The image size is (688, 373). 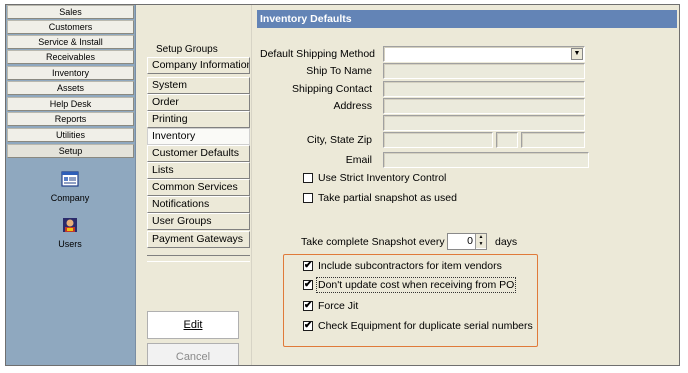 I want to click on setup-groups-title: Setup Groups, so click(x=187, y=49).